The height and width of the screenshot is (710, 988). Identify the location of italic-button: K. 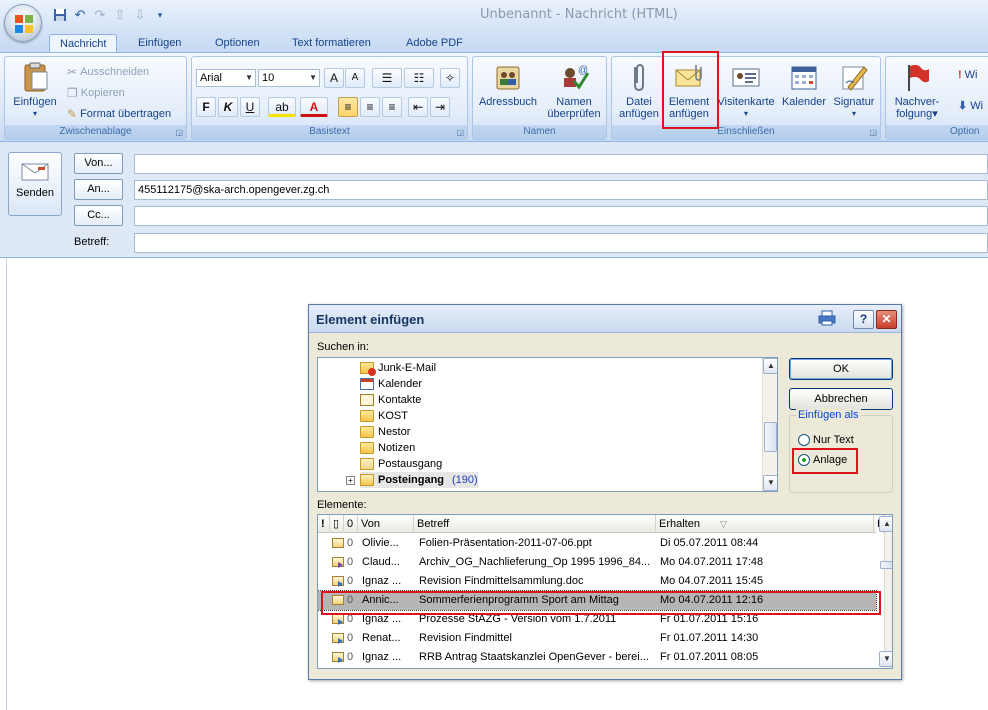
(228, 107).